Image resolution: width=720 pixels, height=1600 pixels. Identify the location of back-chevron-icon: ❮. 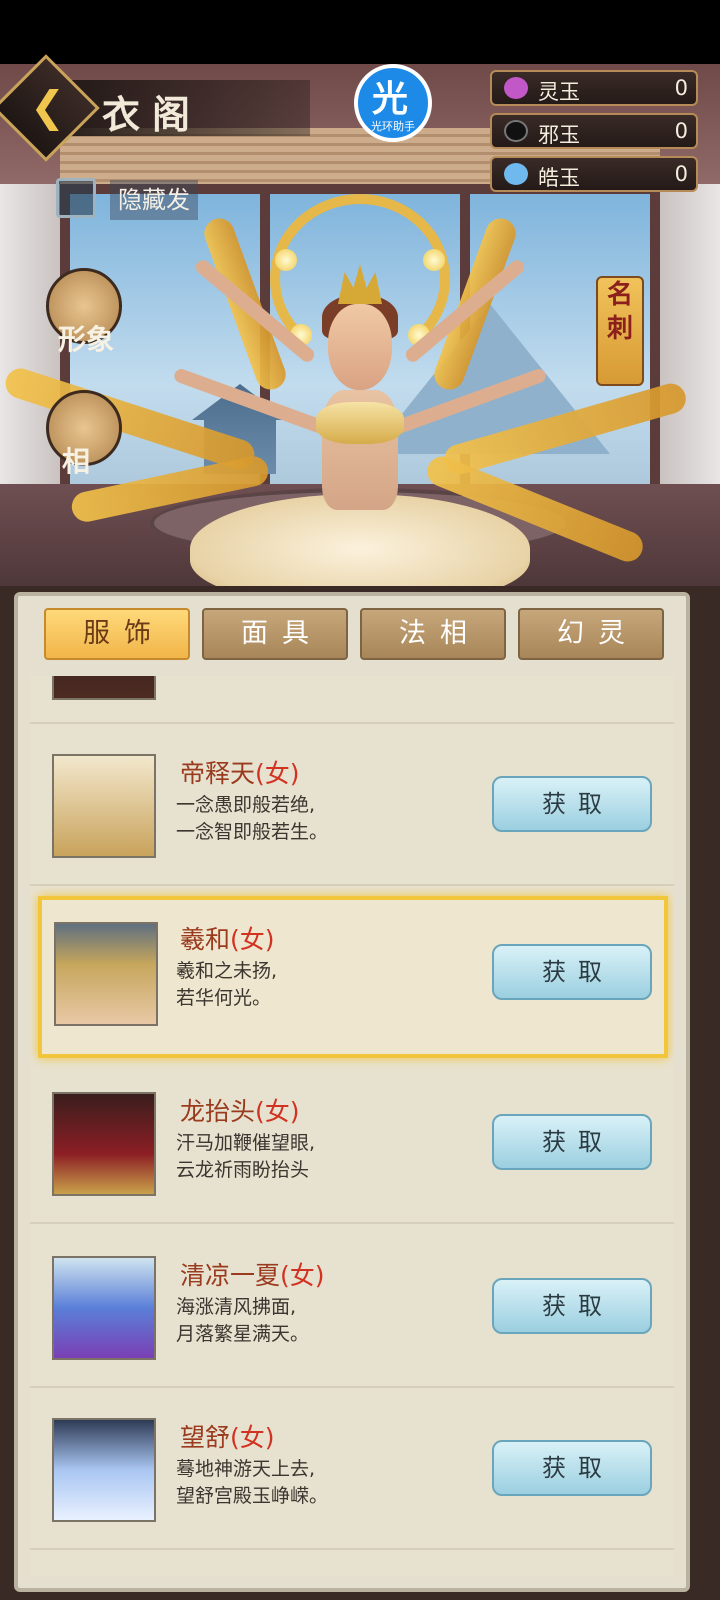
(47, 107).